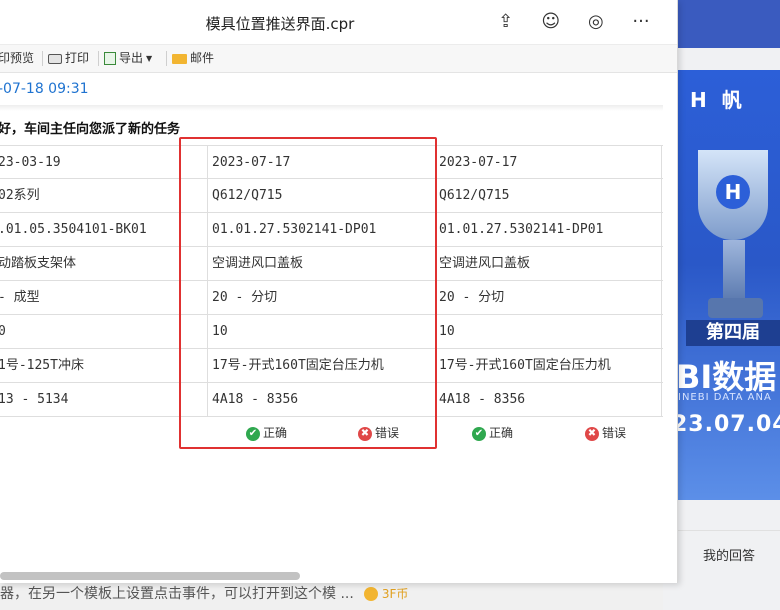 This screenshot has width=780, height=610. What do you see at coordinates (725, 397) in the screenshot?
I see `banner-subtitle: INEBI DATA ANA` at bounding box center [725, 397].